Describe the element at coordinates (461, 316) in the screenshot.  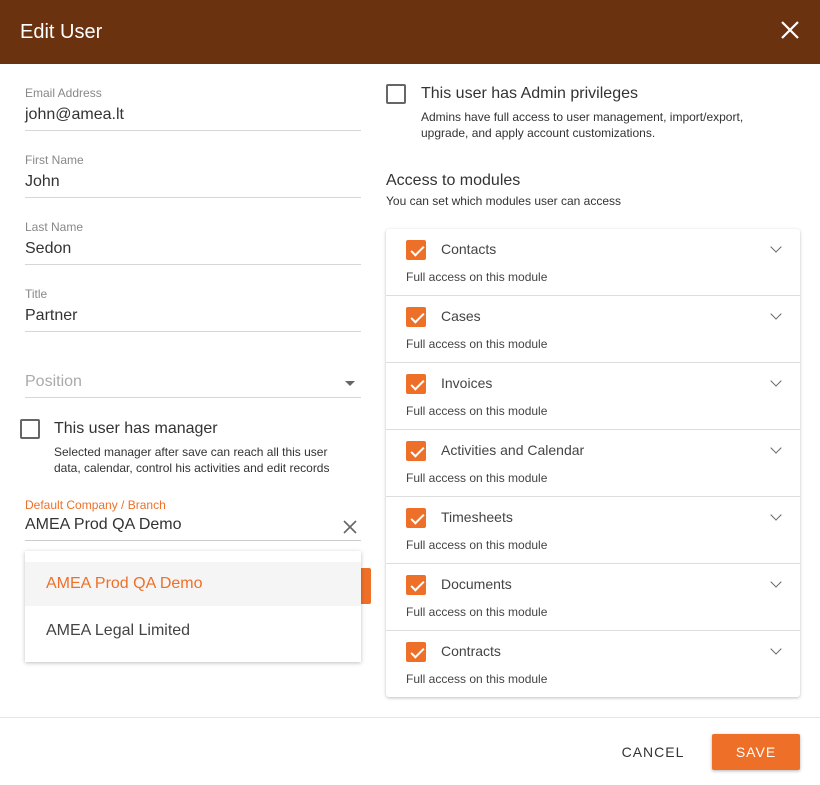
I see `module-name: Cases` at that location.